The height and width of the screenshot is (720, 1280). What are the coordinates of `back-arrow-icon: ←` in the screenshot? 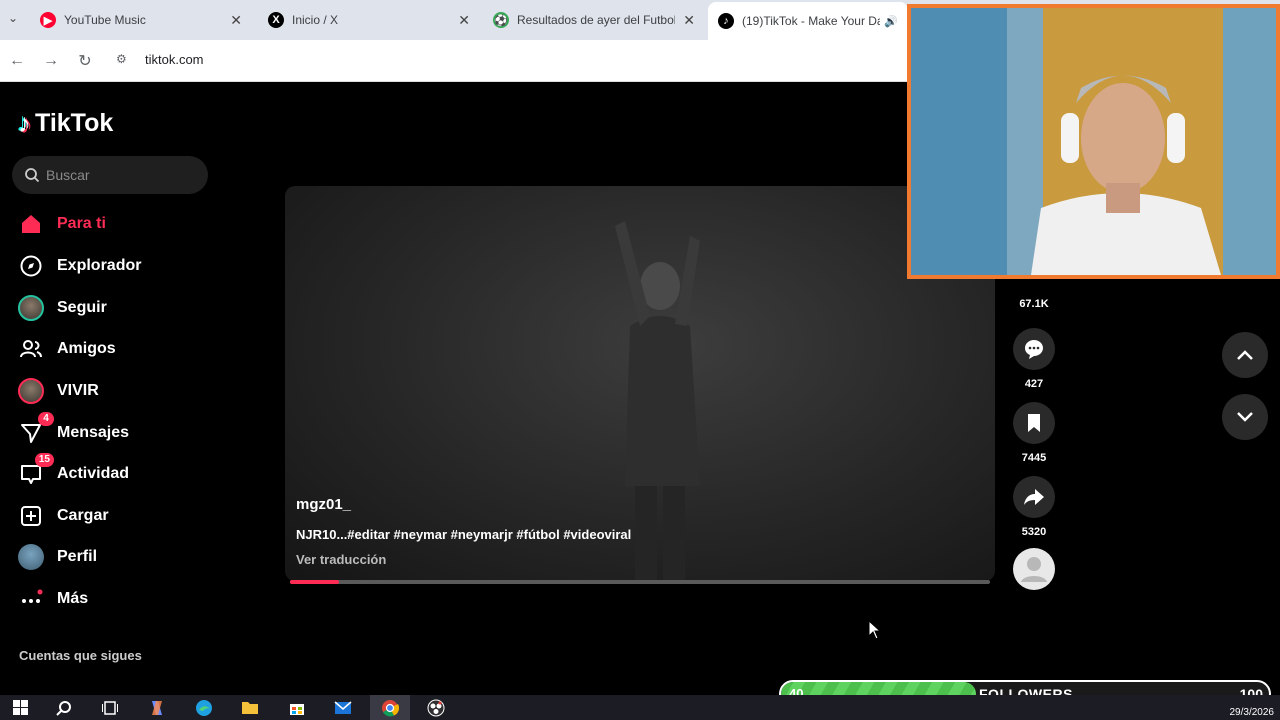 It's located at (17, 61).